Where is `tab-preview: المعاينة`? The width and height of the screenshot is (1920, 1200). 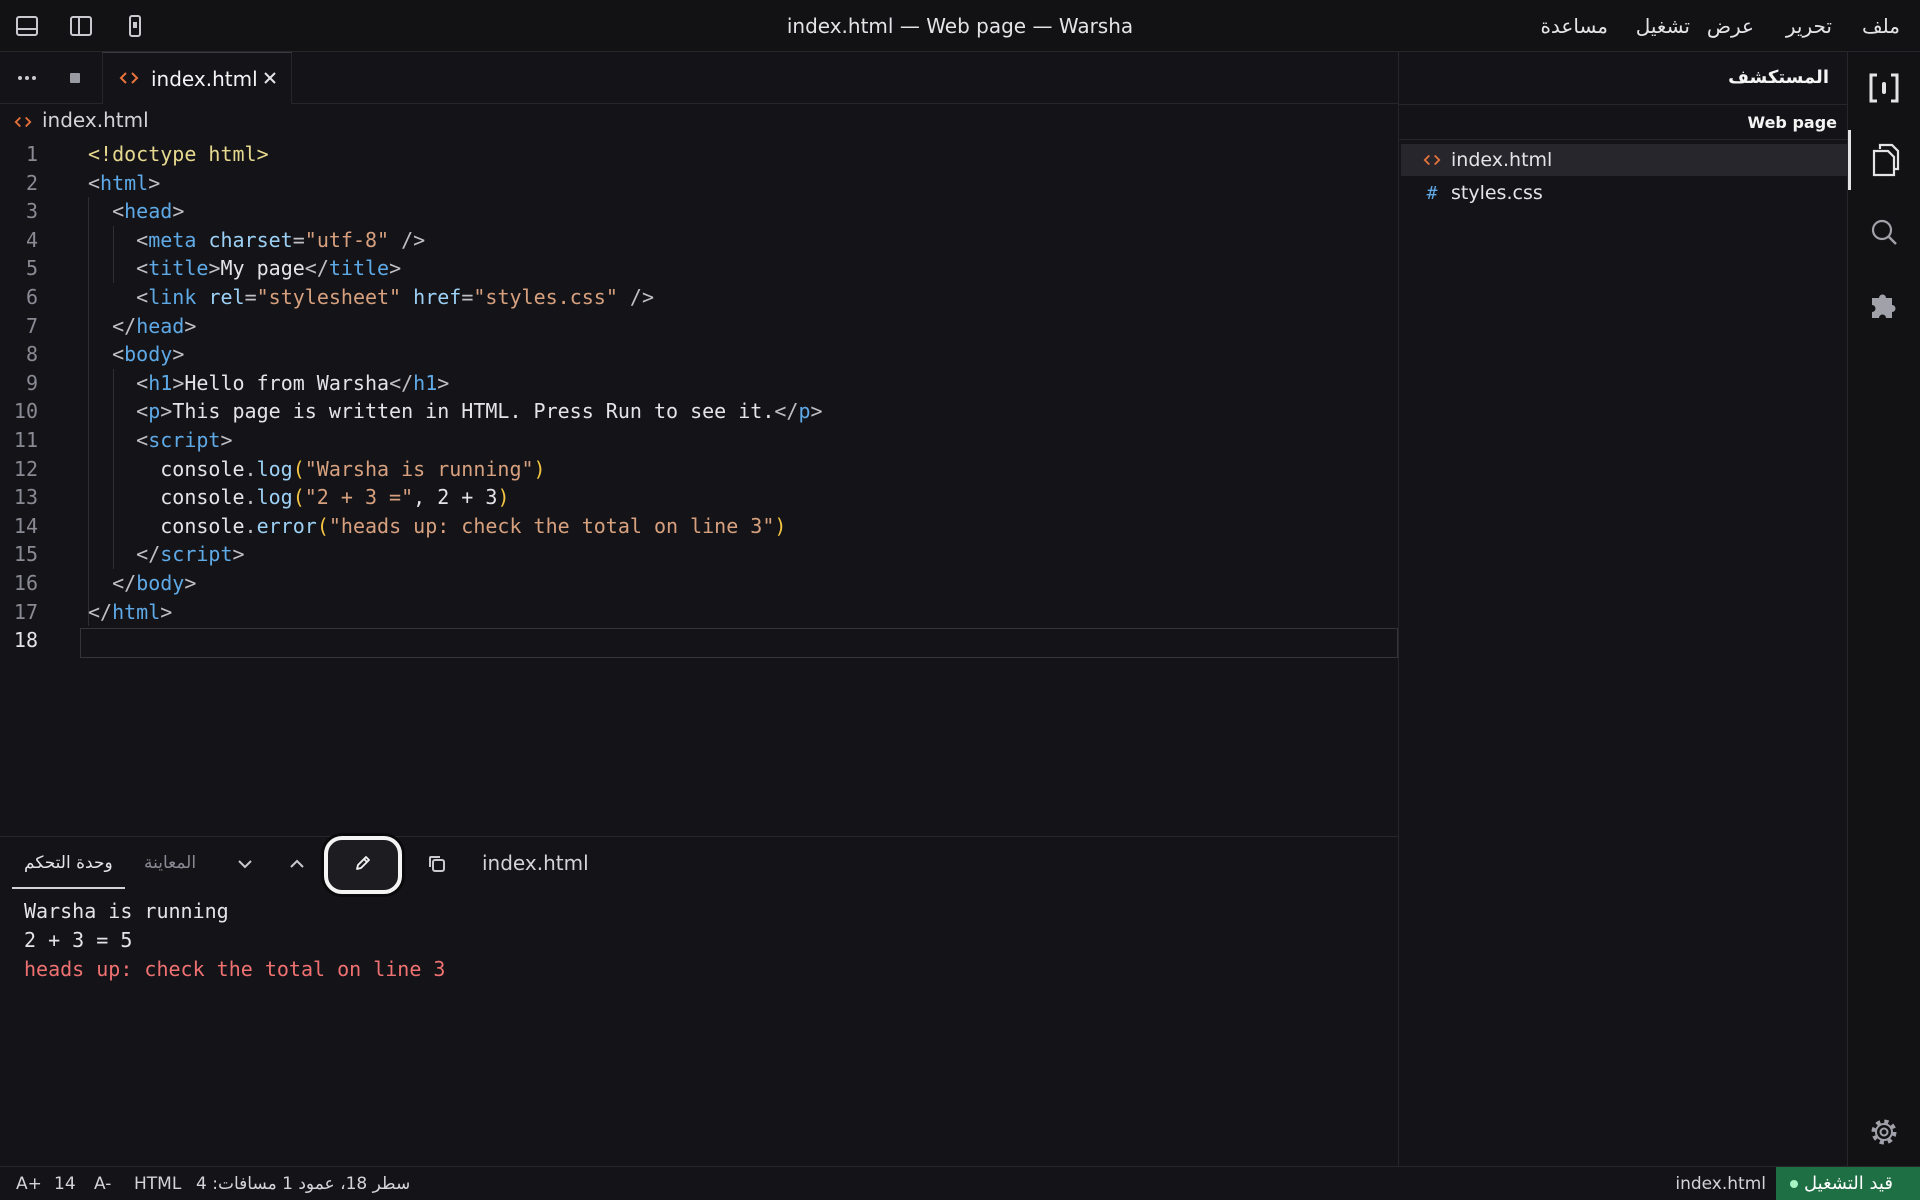 tab-preview: المعاينة is located at coordinates (170, 863).